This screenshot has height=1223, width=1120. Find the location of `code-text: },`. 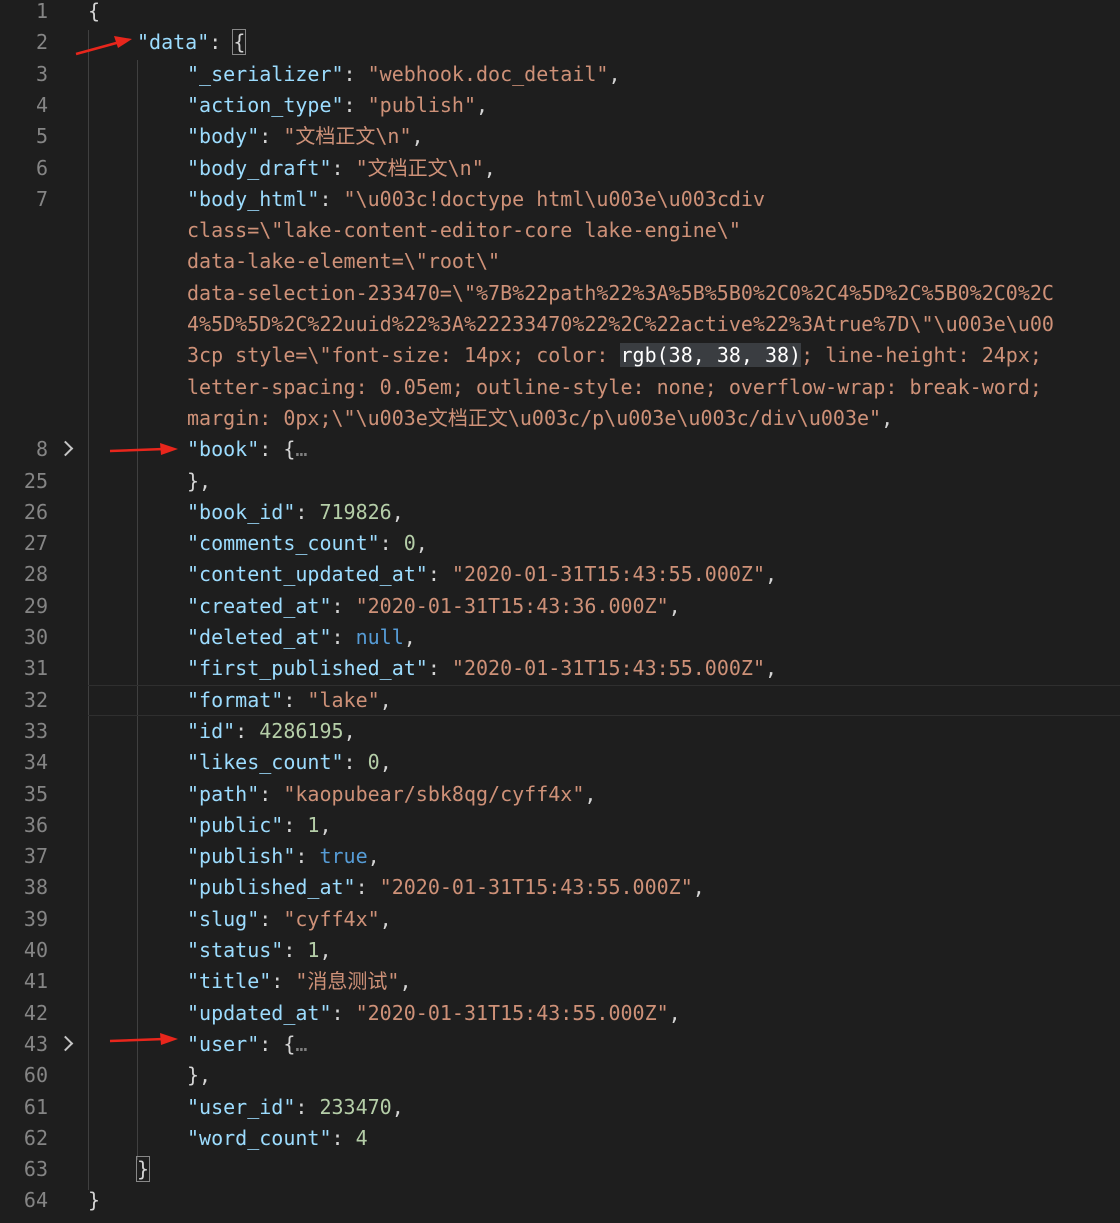

code-text: }, is located at coordinates (199, 1075).